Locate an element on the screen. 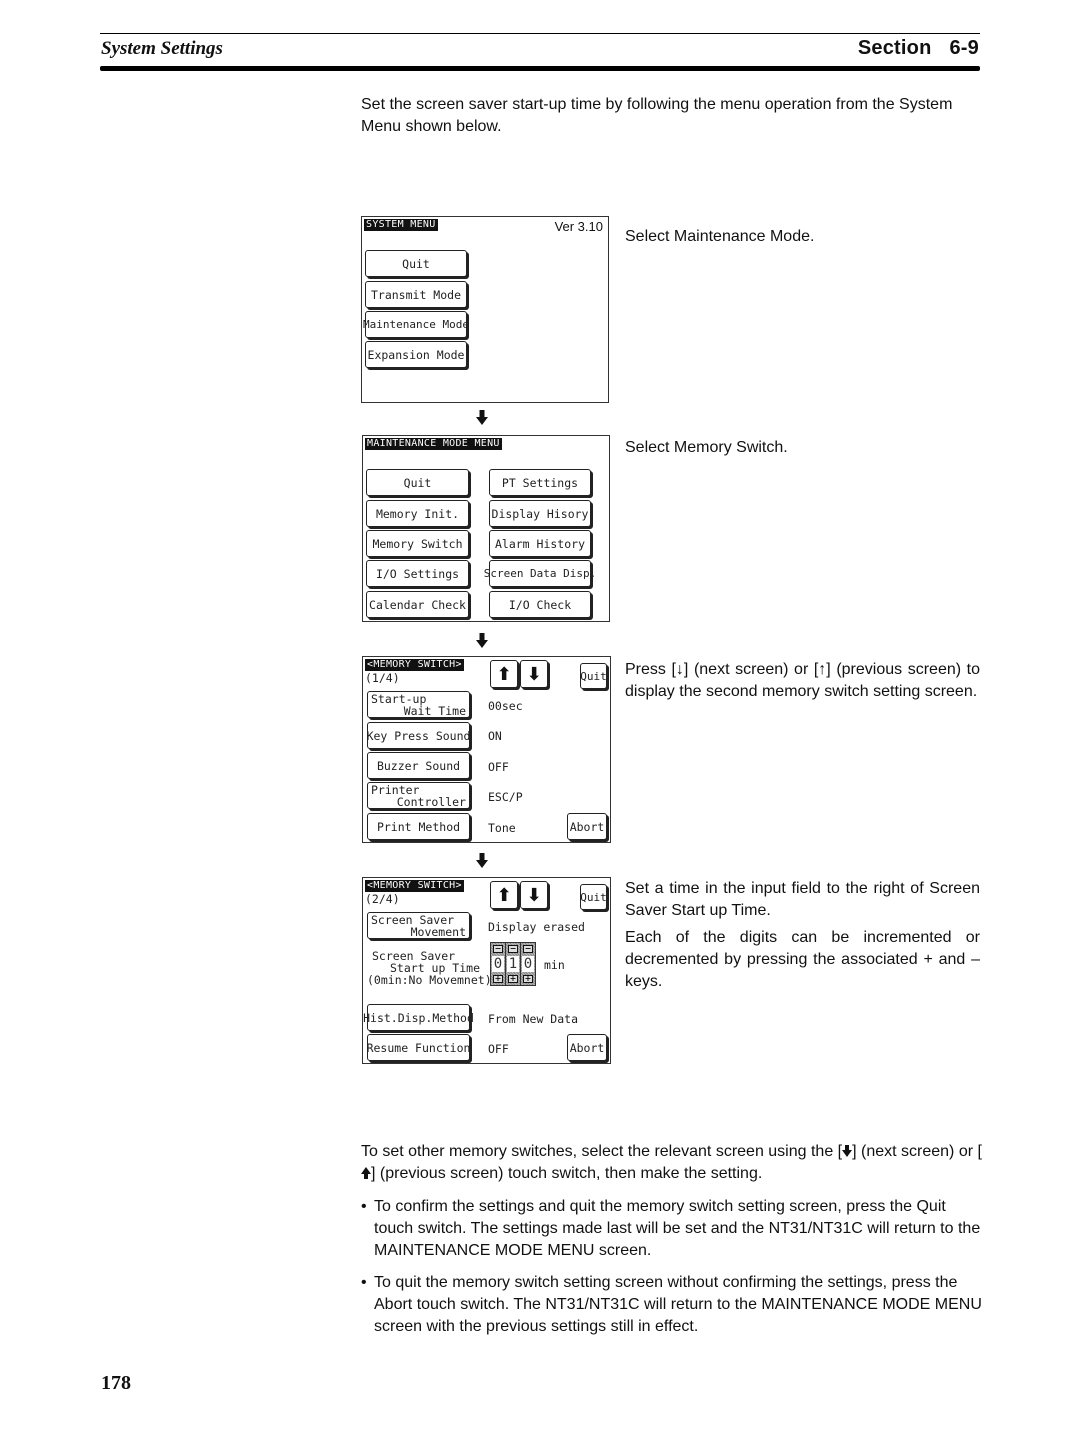 The image size is (1080, 1435). digit-ones: − 0 + is located at coordinates (528, 964).